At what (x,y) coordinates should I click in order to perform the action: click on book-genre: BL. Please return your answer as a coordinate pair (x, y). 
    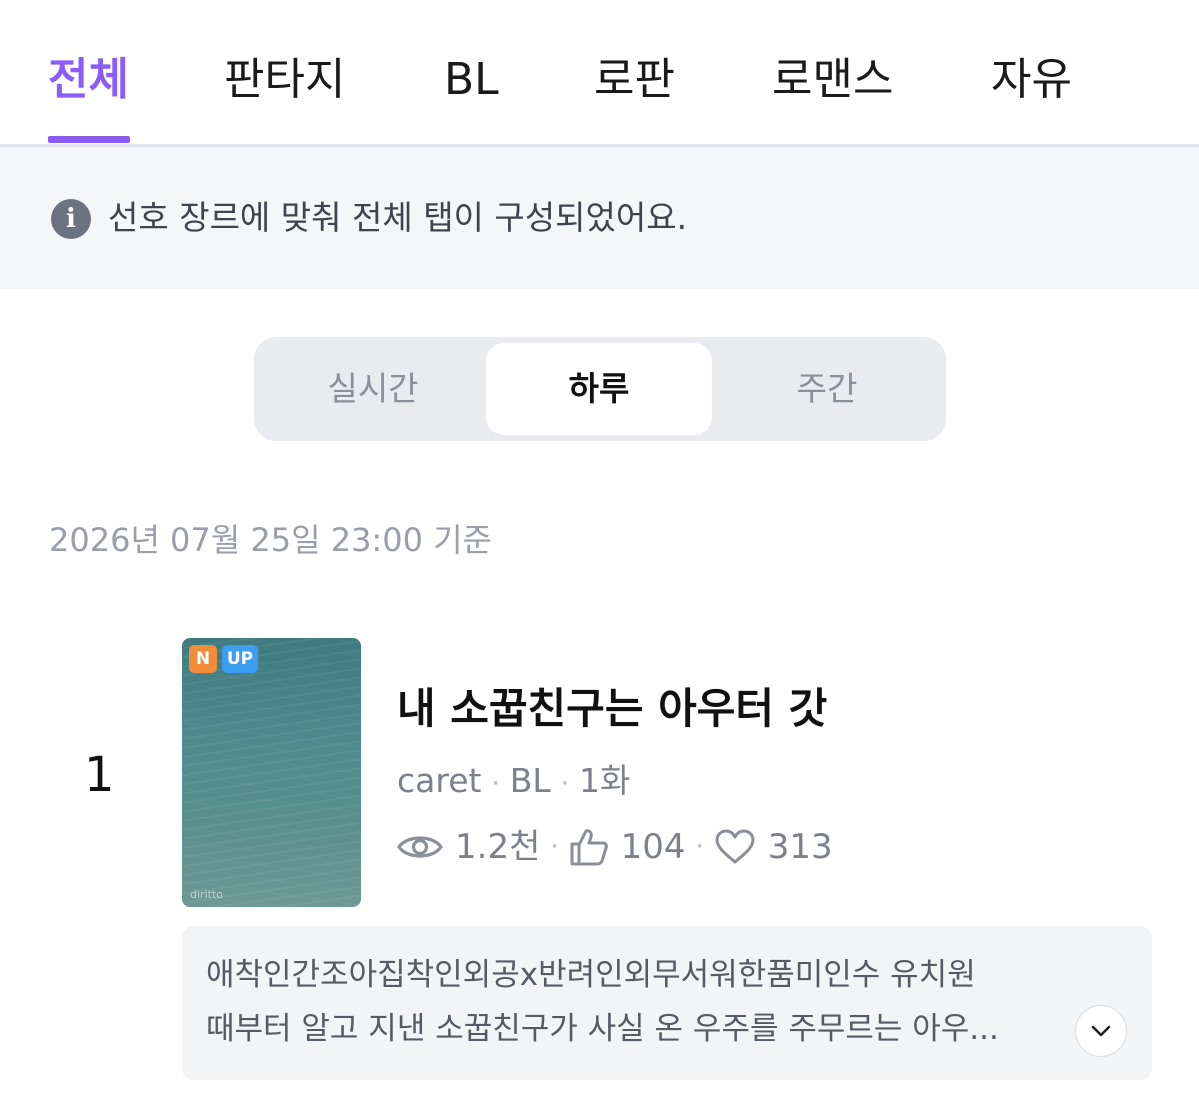
    Looking at the image, I should click on (530, 780).